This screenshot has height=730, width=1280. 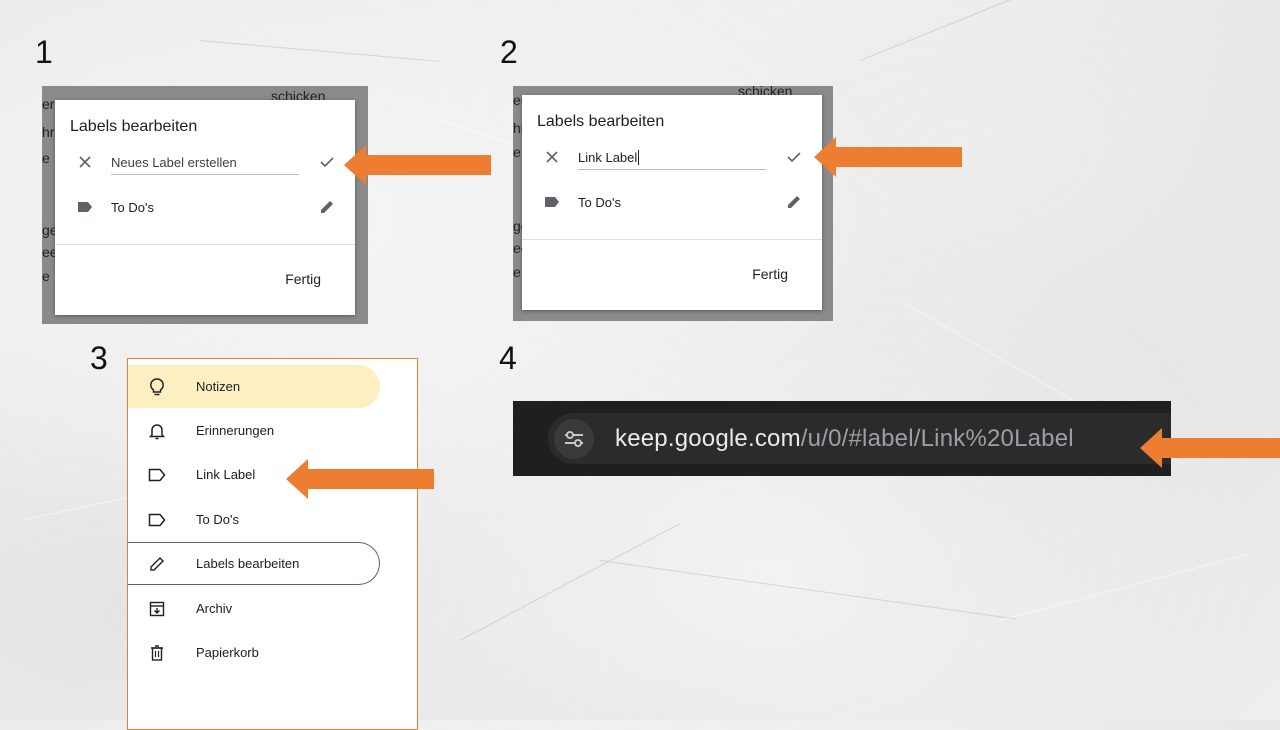 I want to click on background-text: hr, so click(x=48, y=132).